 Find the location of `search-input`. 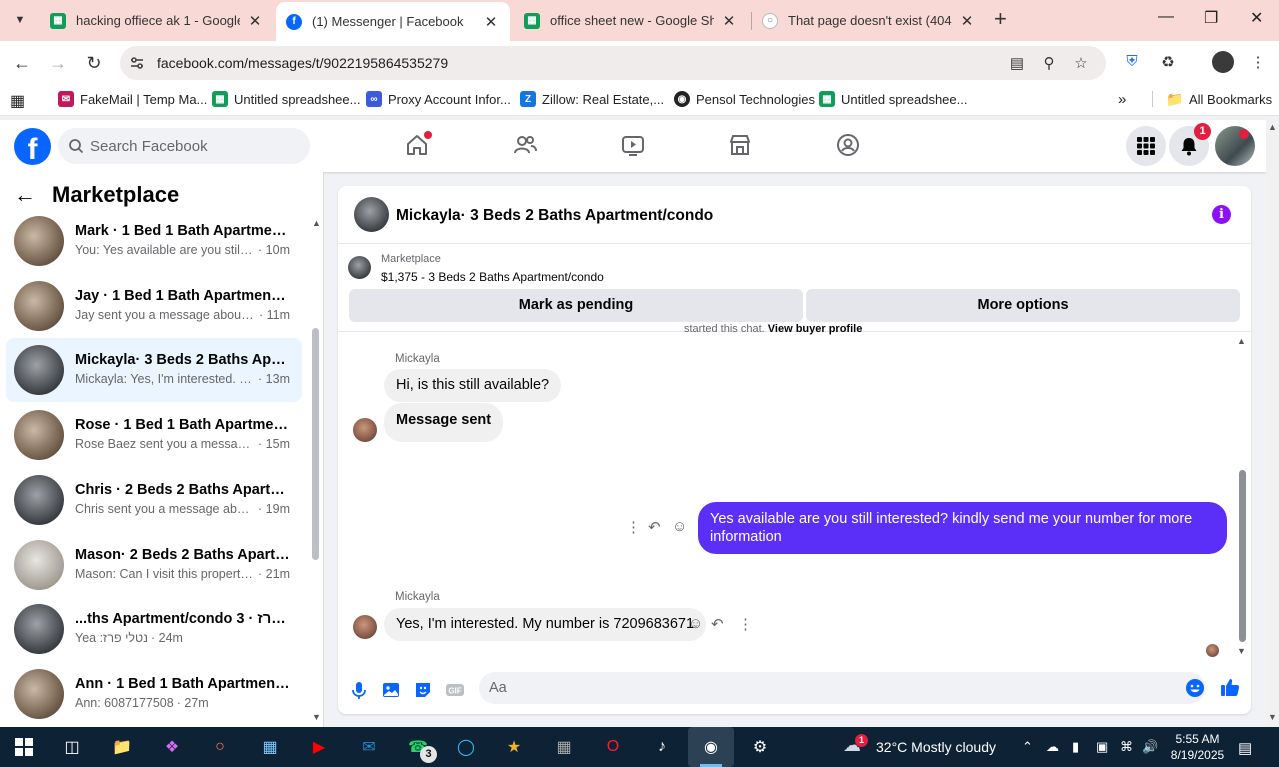

search-input is located at coordinates (195, 146).